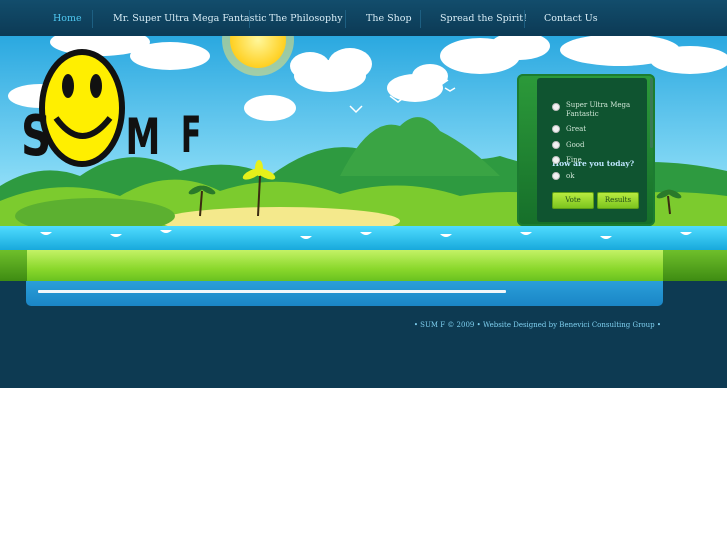 The height and width of the screenshot is (545, 727). I want to click on nav-contact-us: Contact Us, so click(571, 18).